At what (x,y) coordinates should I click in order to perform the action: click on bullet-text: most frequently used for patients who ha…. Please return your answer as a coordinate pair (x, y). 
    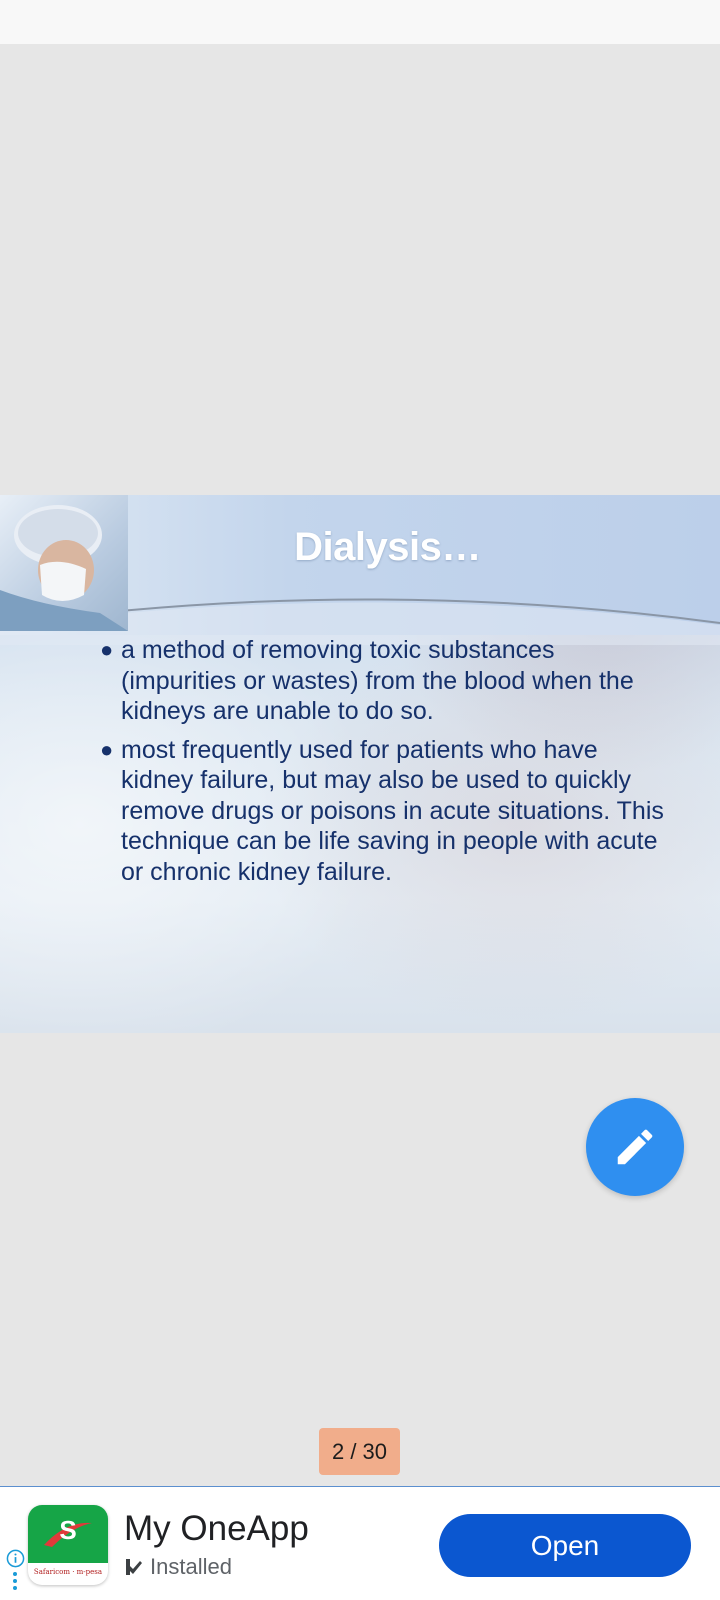
    Looking at the image, I should click on (392, 810).